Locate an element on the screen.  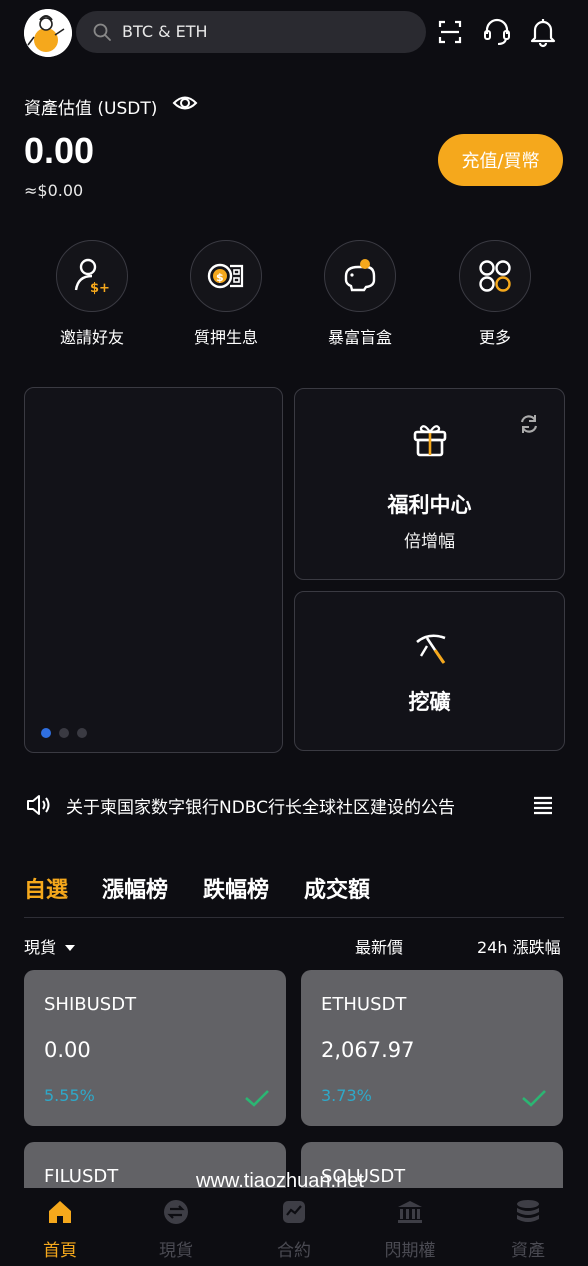
avatar is located at coordinates (48, 33).